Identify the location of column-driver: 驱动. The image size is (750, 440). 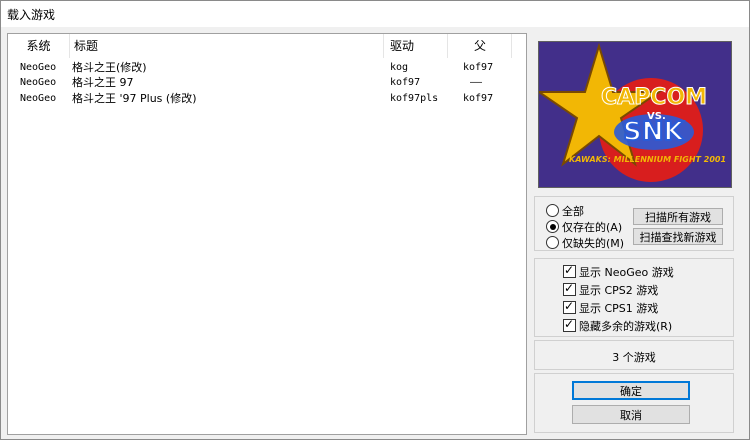
(416, 46).